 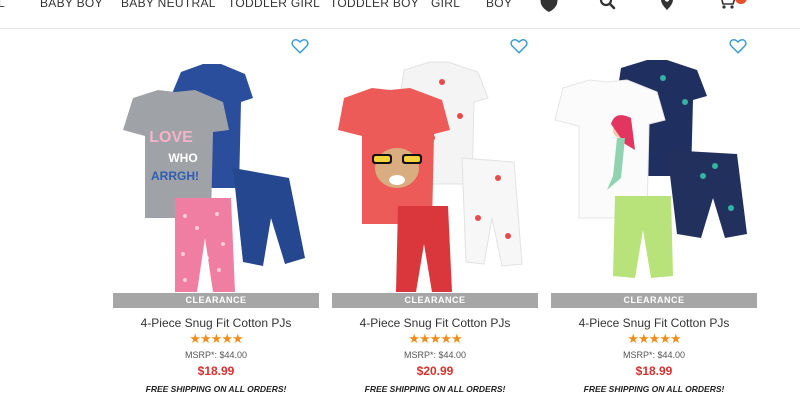 I want to click on shirt-text-line-2: WHO, so click(x=182, y=158).